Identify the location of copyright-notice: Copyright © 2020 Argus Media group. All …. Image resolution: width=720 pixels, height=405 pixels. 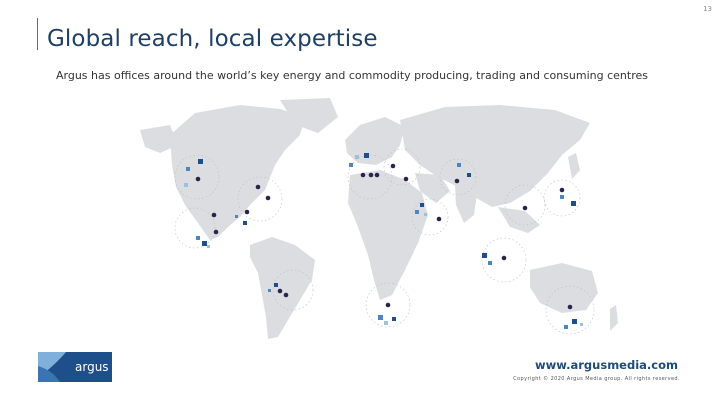
(596, 379).